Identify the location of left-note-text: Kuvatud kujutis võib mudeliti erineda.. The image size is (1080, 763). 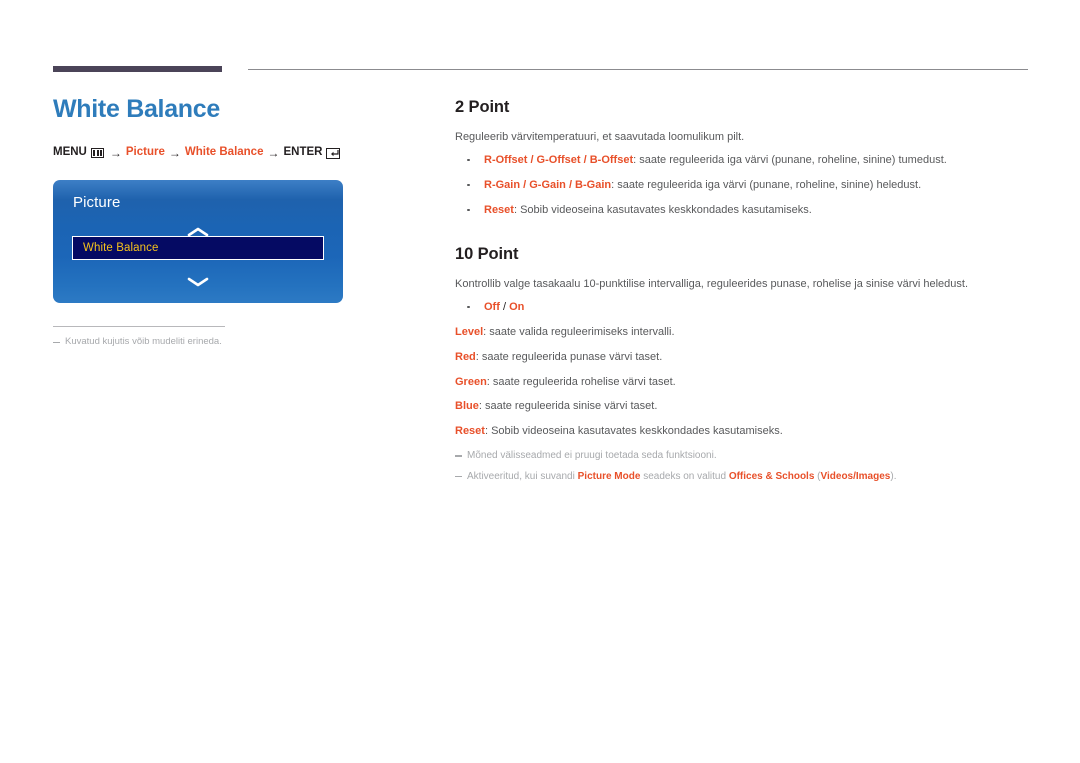
(143, 341).